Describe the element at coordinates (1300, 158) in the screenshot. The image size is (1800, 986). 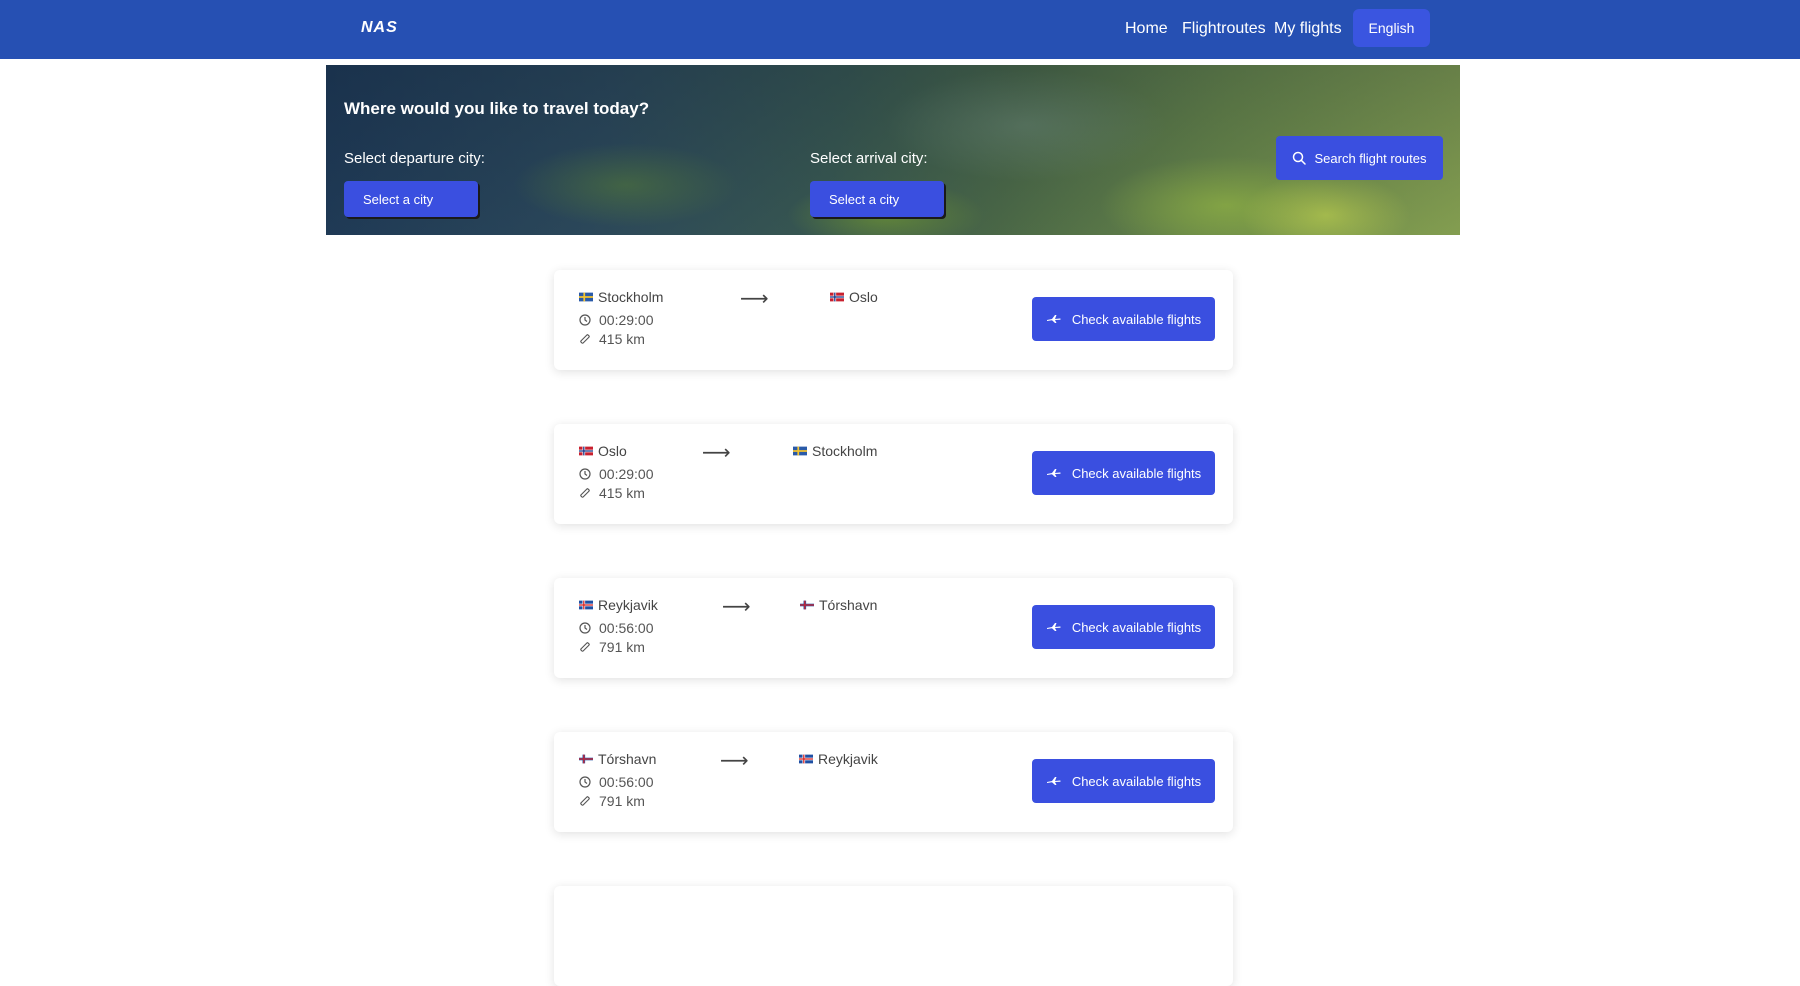
I see `search-icon` at that location.